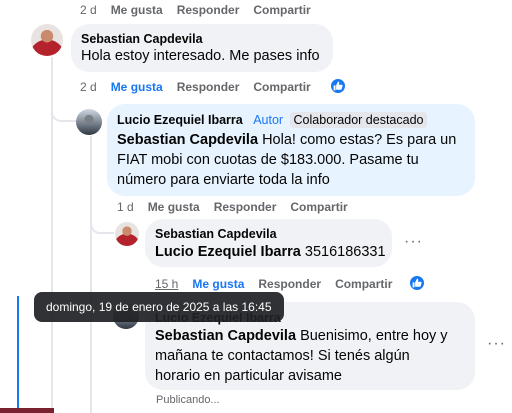 Image resolution: width=512 pixels, height=413 pixels. Describe the element at coordinates (268, 120) in the screenshot. I see `author-label: Autor` at that location.